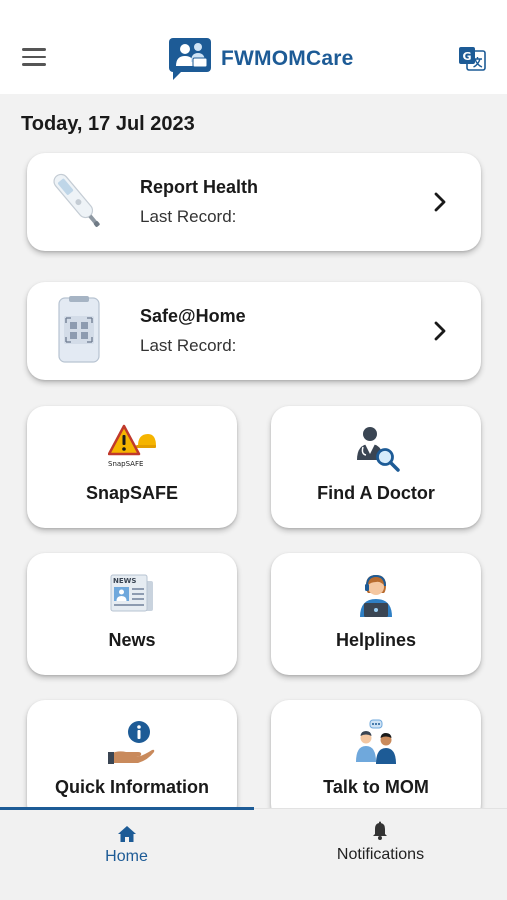  I want to click on news-tile: NEWS News, so click(132, 614).